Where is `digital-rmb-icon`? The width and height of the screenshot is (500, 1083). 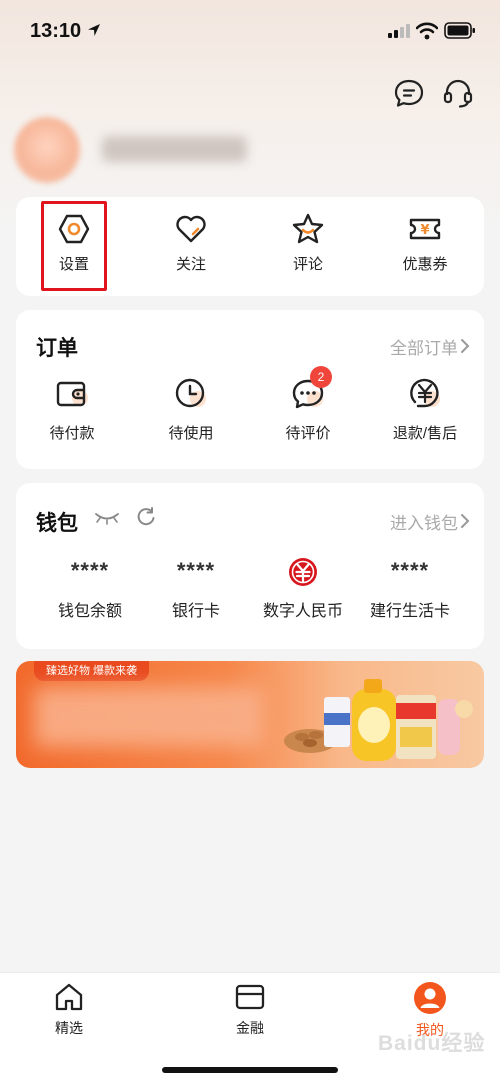
digital-rmb-icon is located at coordinates (303, 572).